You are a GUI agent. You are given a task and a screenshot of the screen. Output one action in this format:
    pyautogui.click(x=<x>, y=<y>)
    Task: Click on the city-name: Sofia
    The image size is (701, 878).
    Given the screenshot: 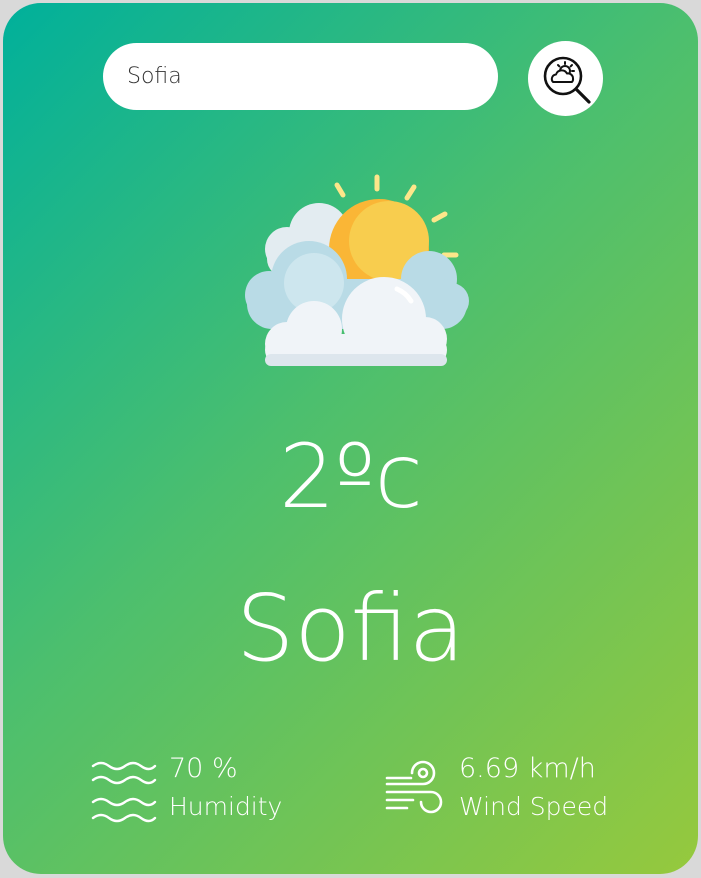 What is the action you would take?
    pyautogui.click(x=350, y=628)
    